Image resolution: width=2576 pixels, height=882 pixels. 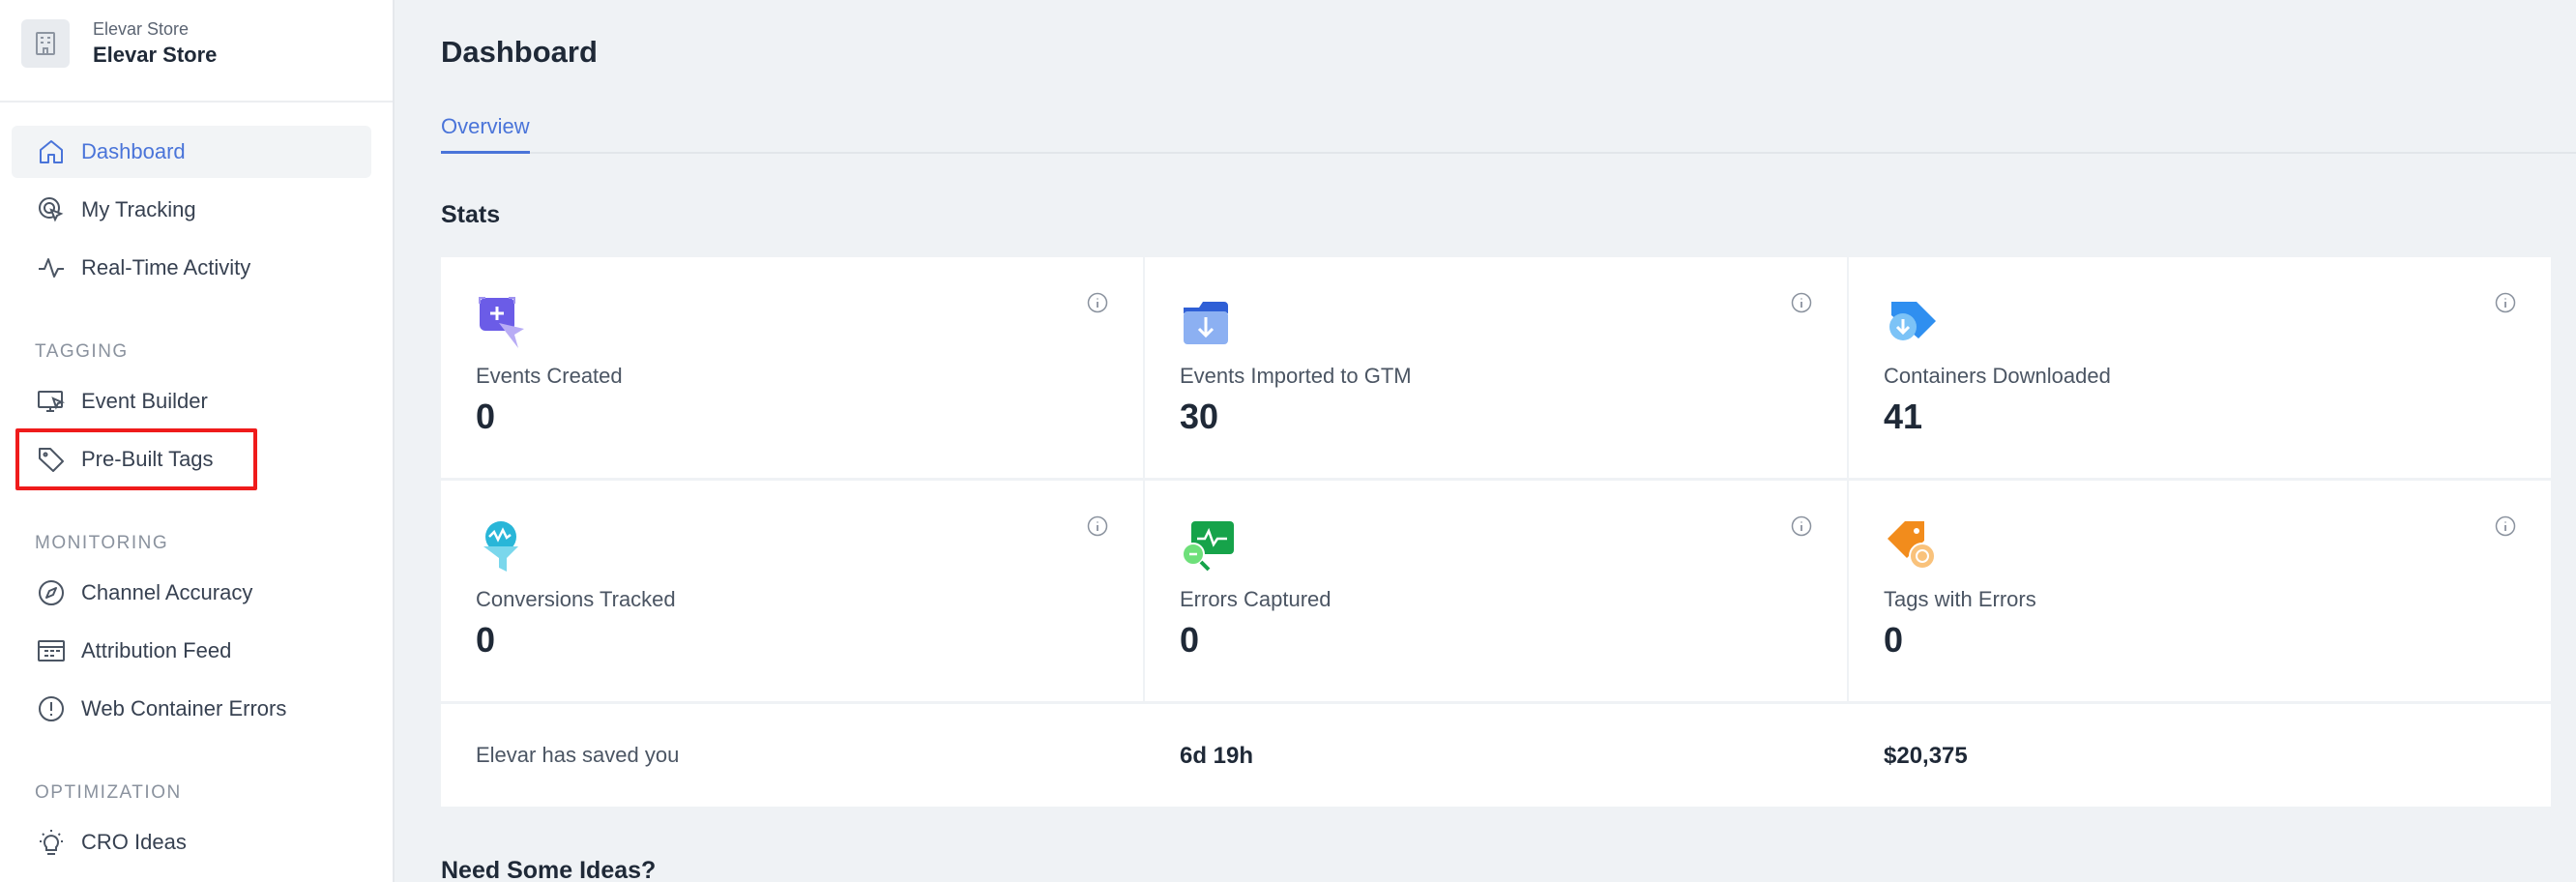 What do you see at coordinates (191, 842) in the screenshot?
I see `nav-cro-ideas: CRO Ideas` at bounding box center [191, 842].